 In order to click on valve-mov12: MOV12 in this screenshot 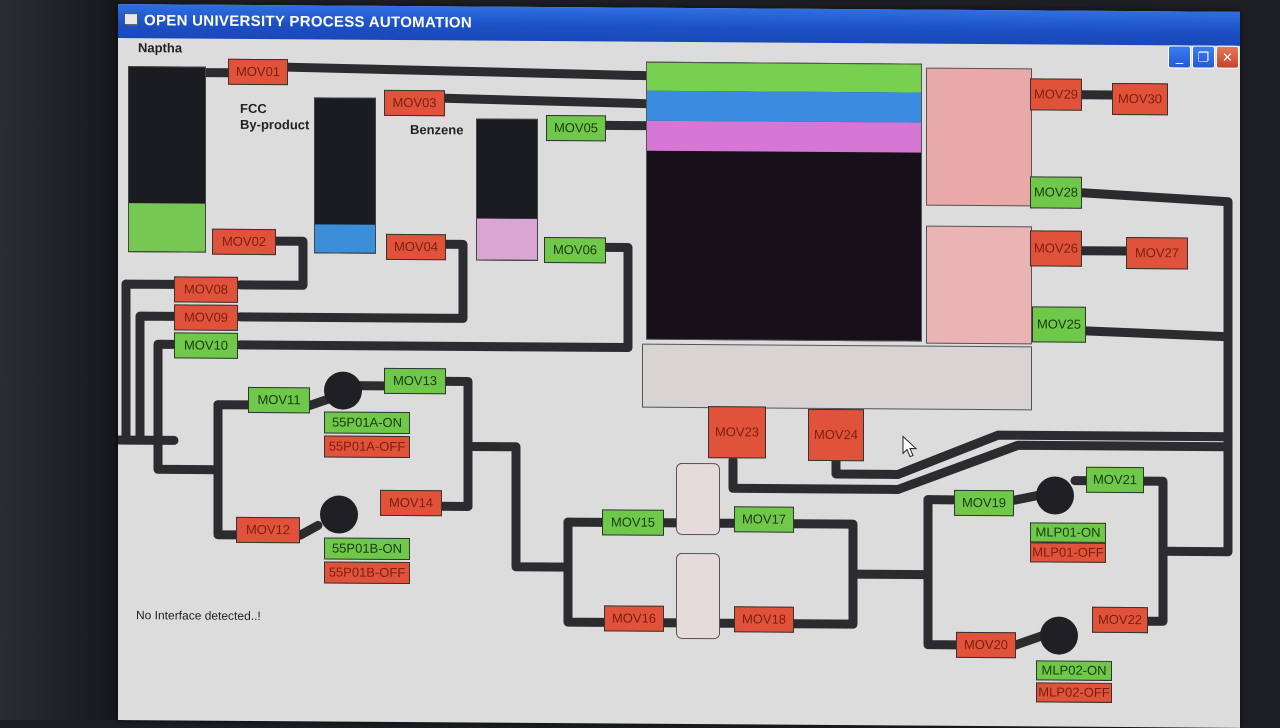, I will do `click(268, 530)`.